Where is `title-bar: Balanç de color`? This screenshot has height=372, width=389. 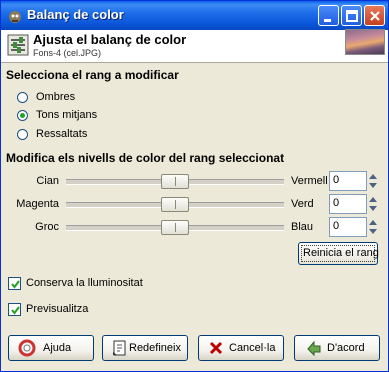
title-bar: Balanç de color is located at coordinates (194, 15).